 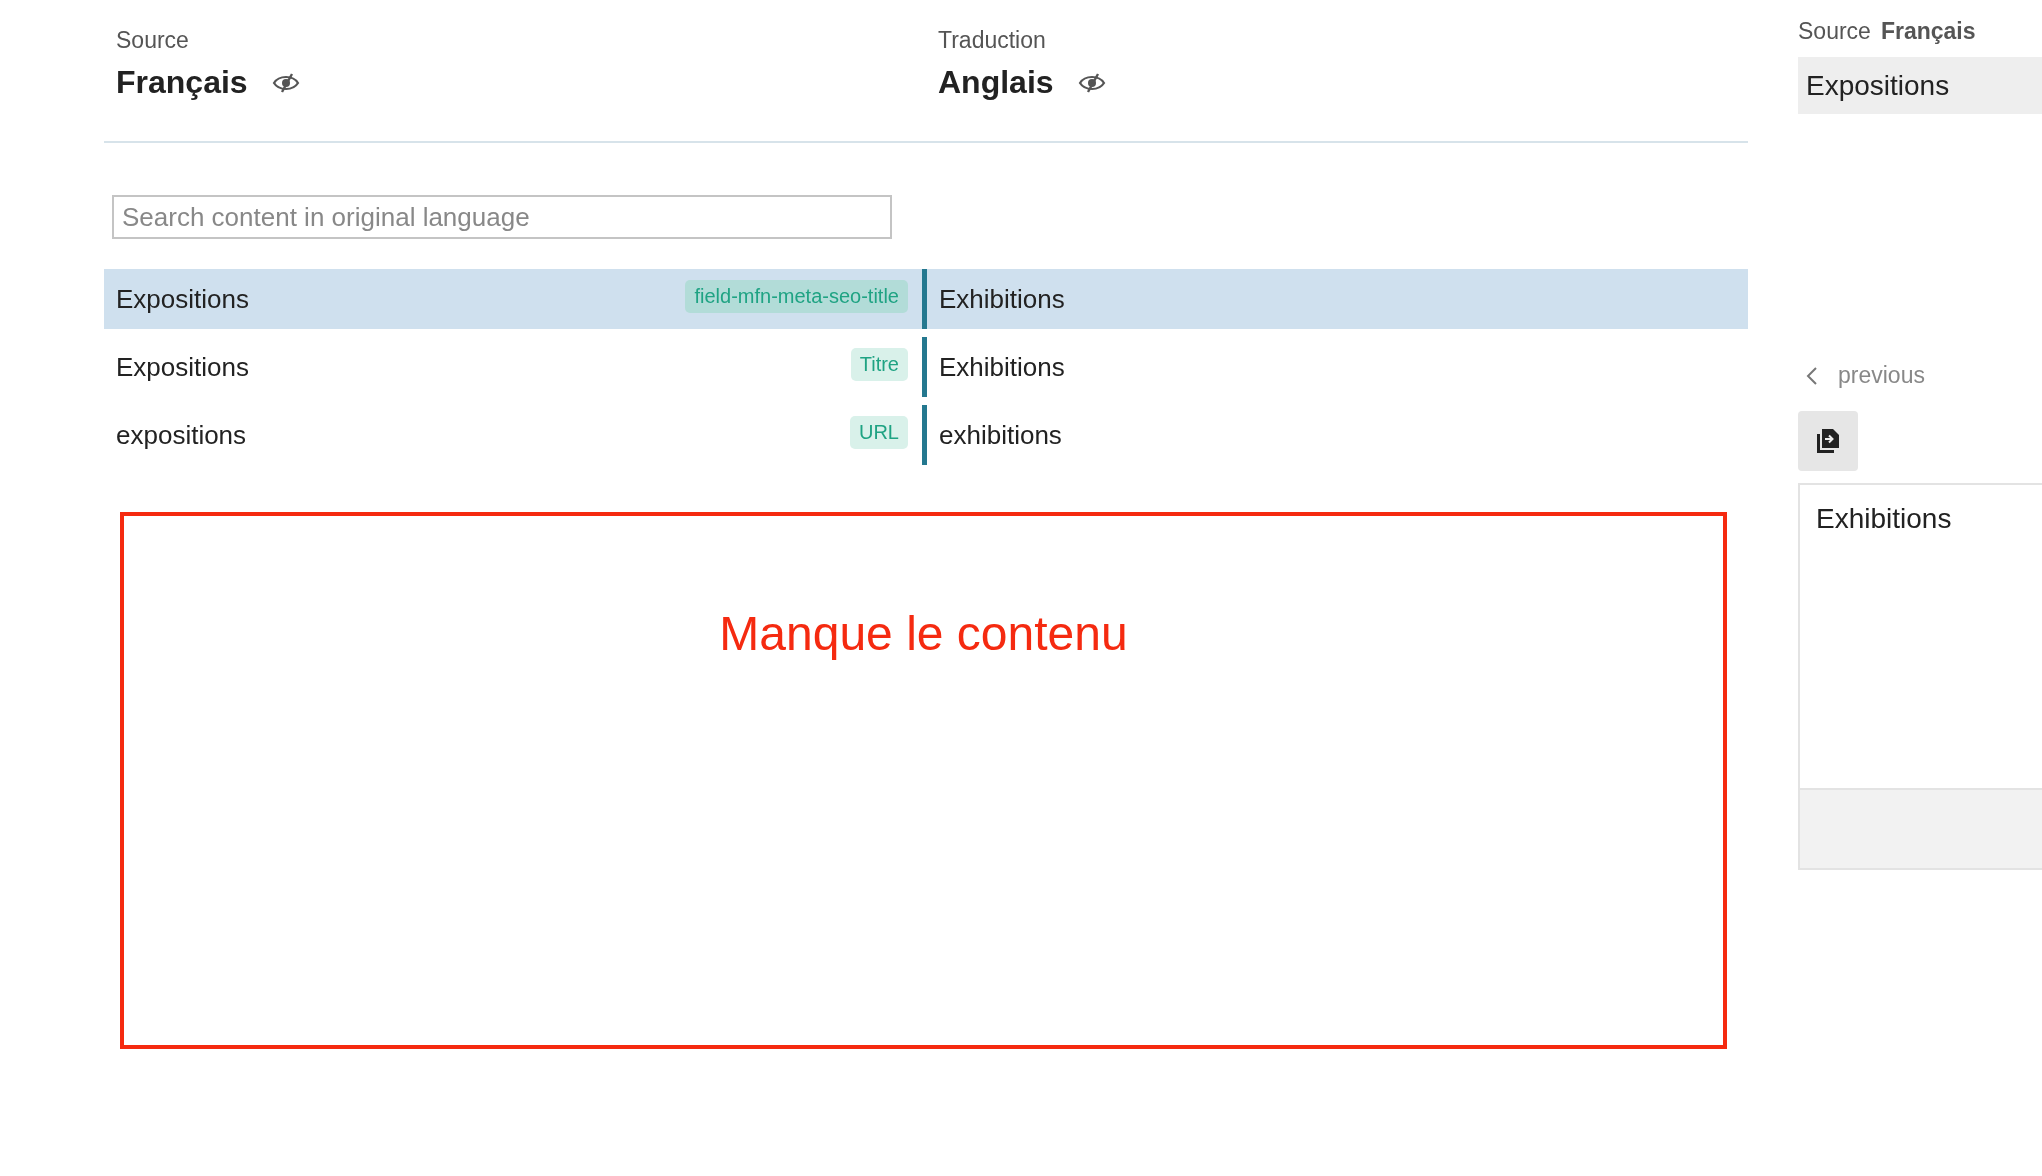 What do you see at coordinates (502, 217) in the screenshot?
I see `search-field: Search content in original language` at bounding box center [502, 217].